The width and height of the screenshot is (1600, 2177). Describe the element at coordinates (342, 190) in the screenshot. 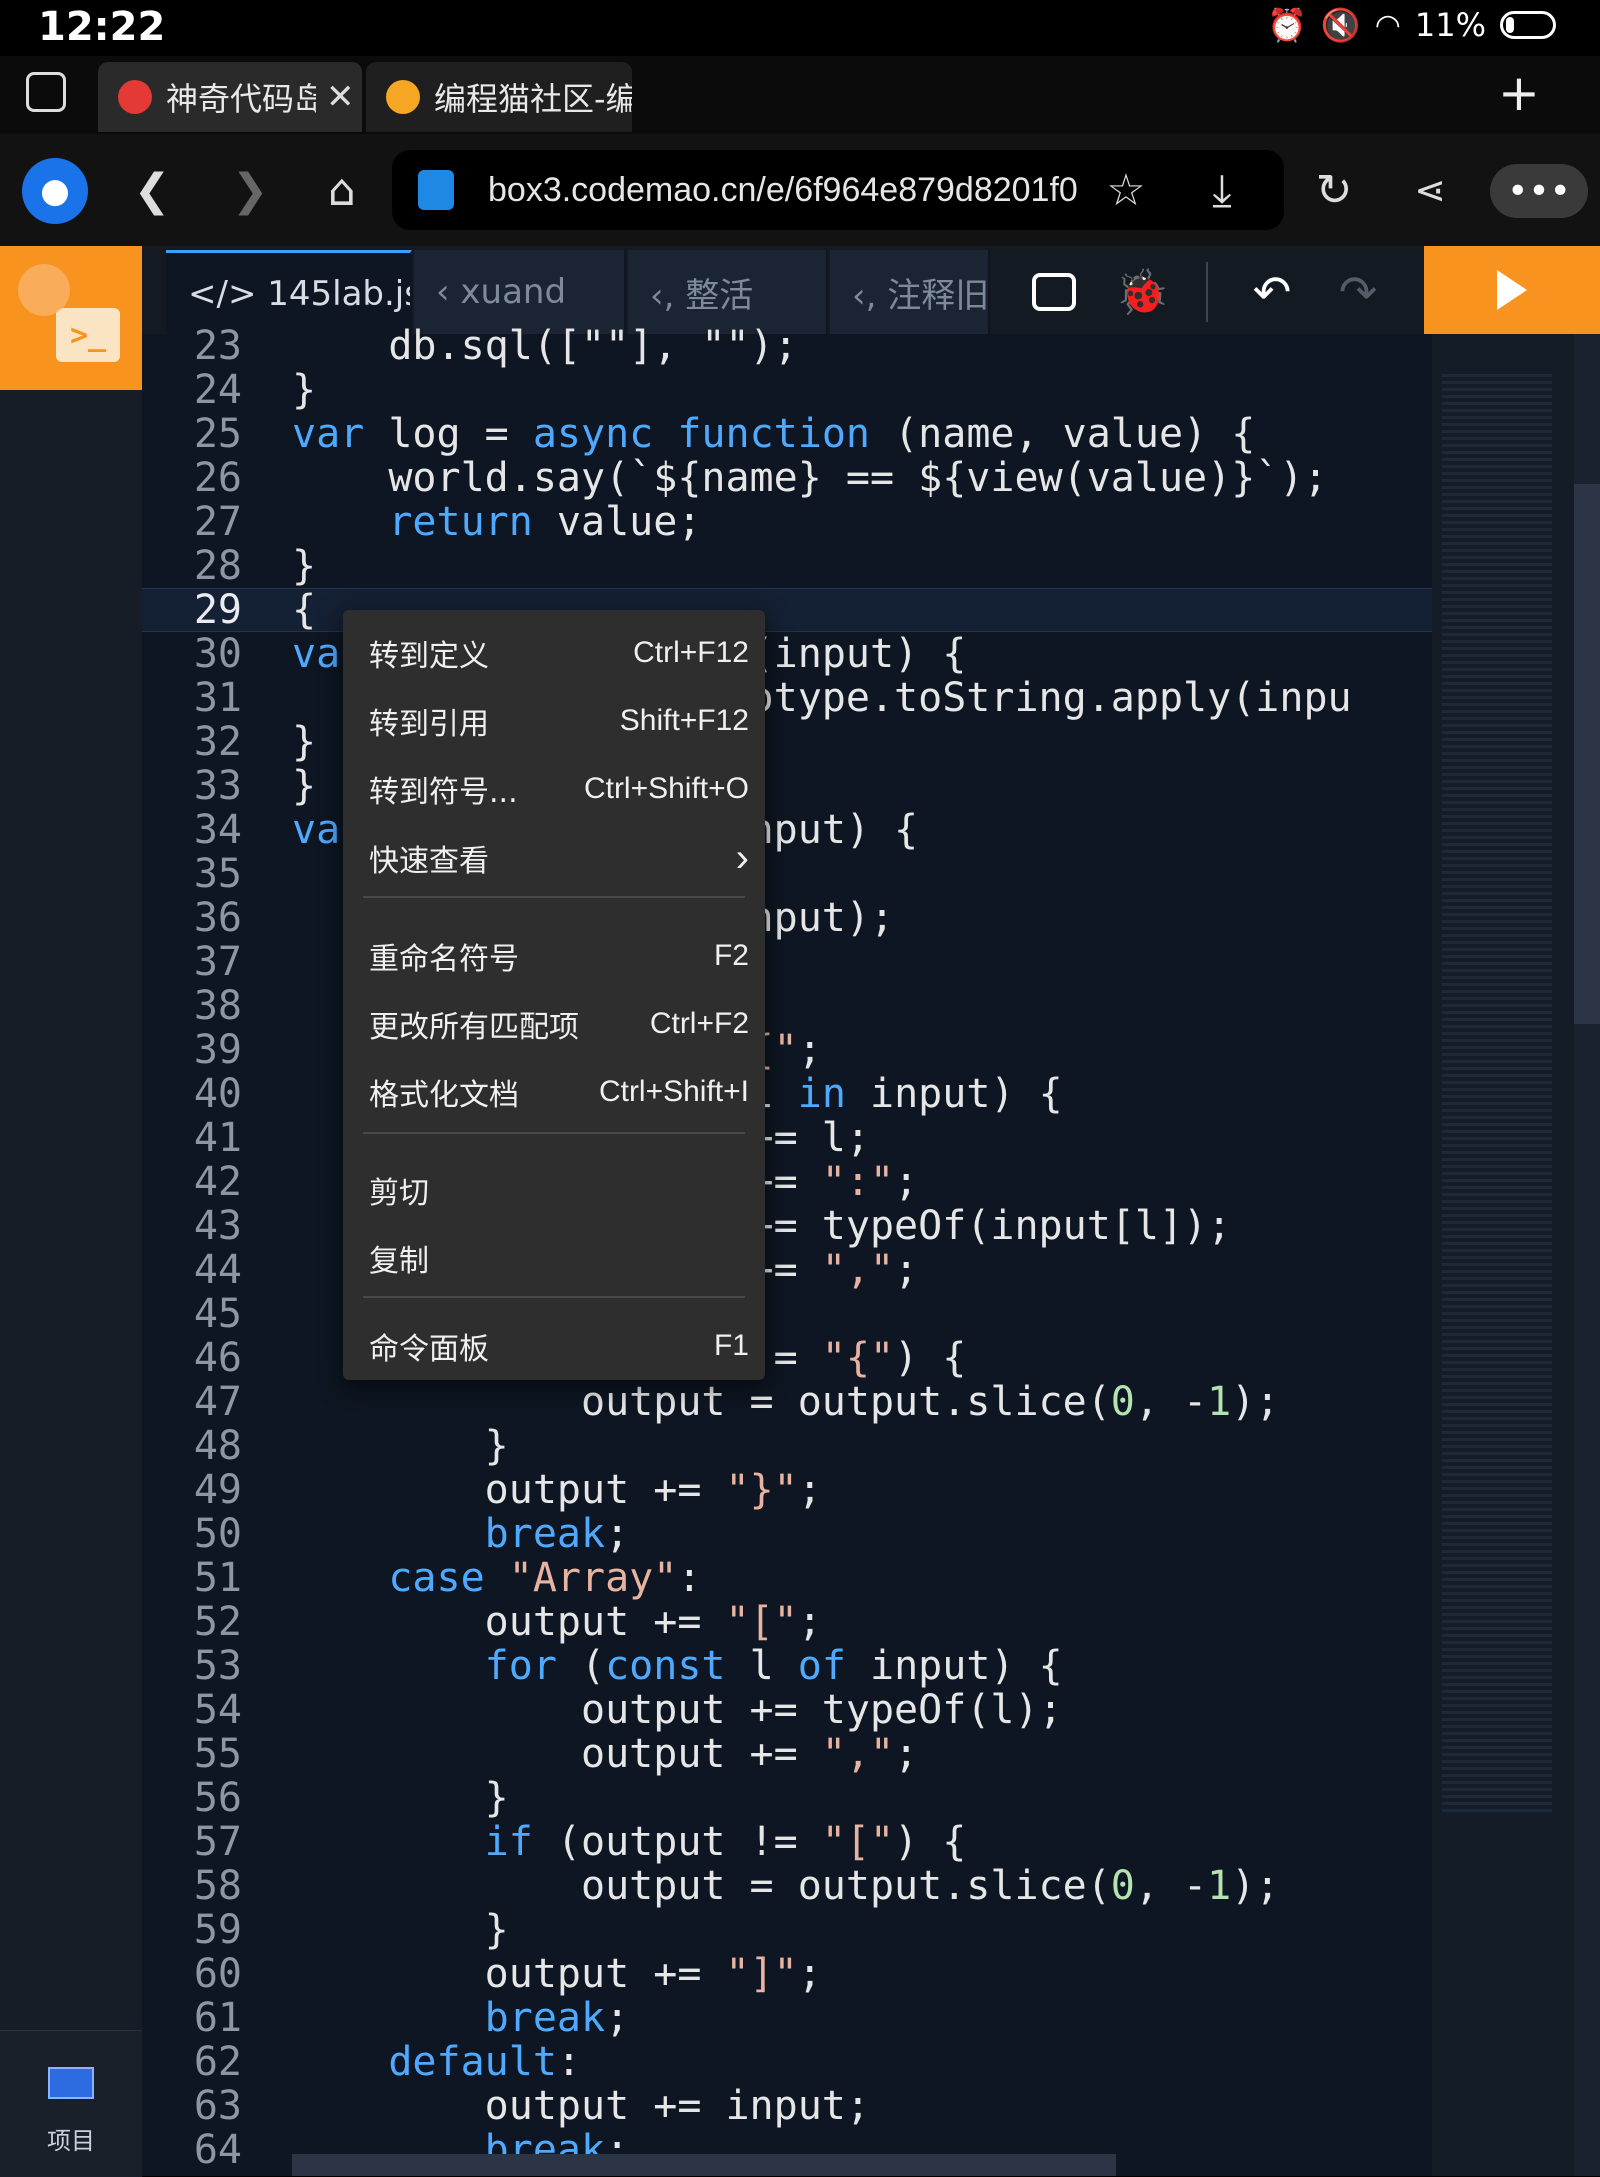

I see `home-button: ⌂` at that location.